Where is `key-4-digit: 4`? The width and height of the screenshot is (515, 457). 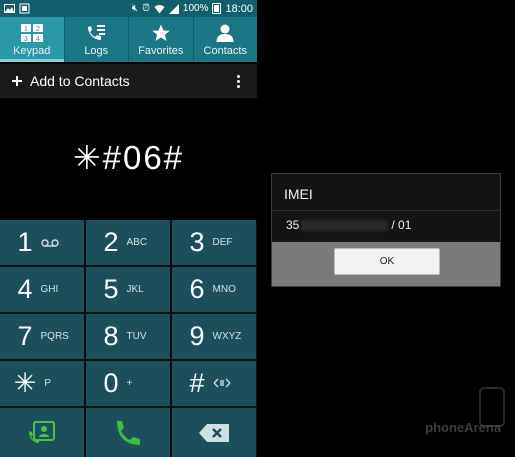
key-4-digit: 4 is located at coordinates (25, 289).